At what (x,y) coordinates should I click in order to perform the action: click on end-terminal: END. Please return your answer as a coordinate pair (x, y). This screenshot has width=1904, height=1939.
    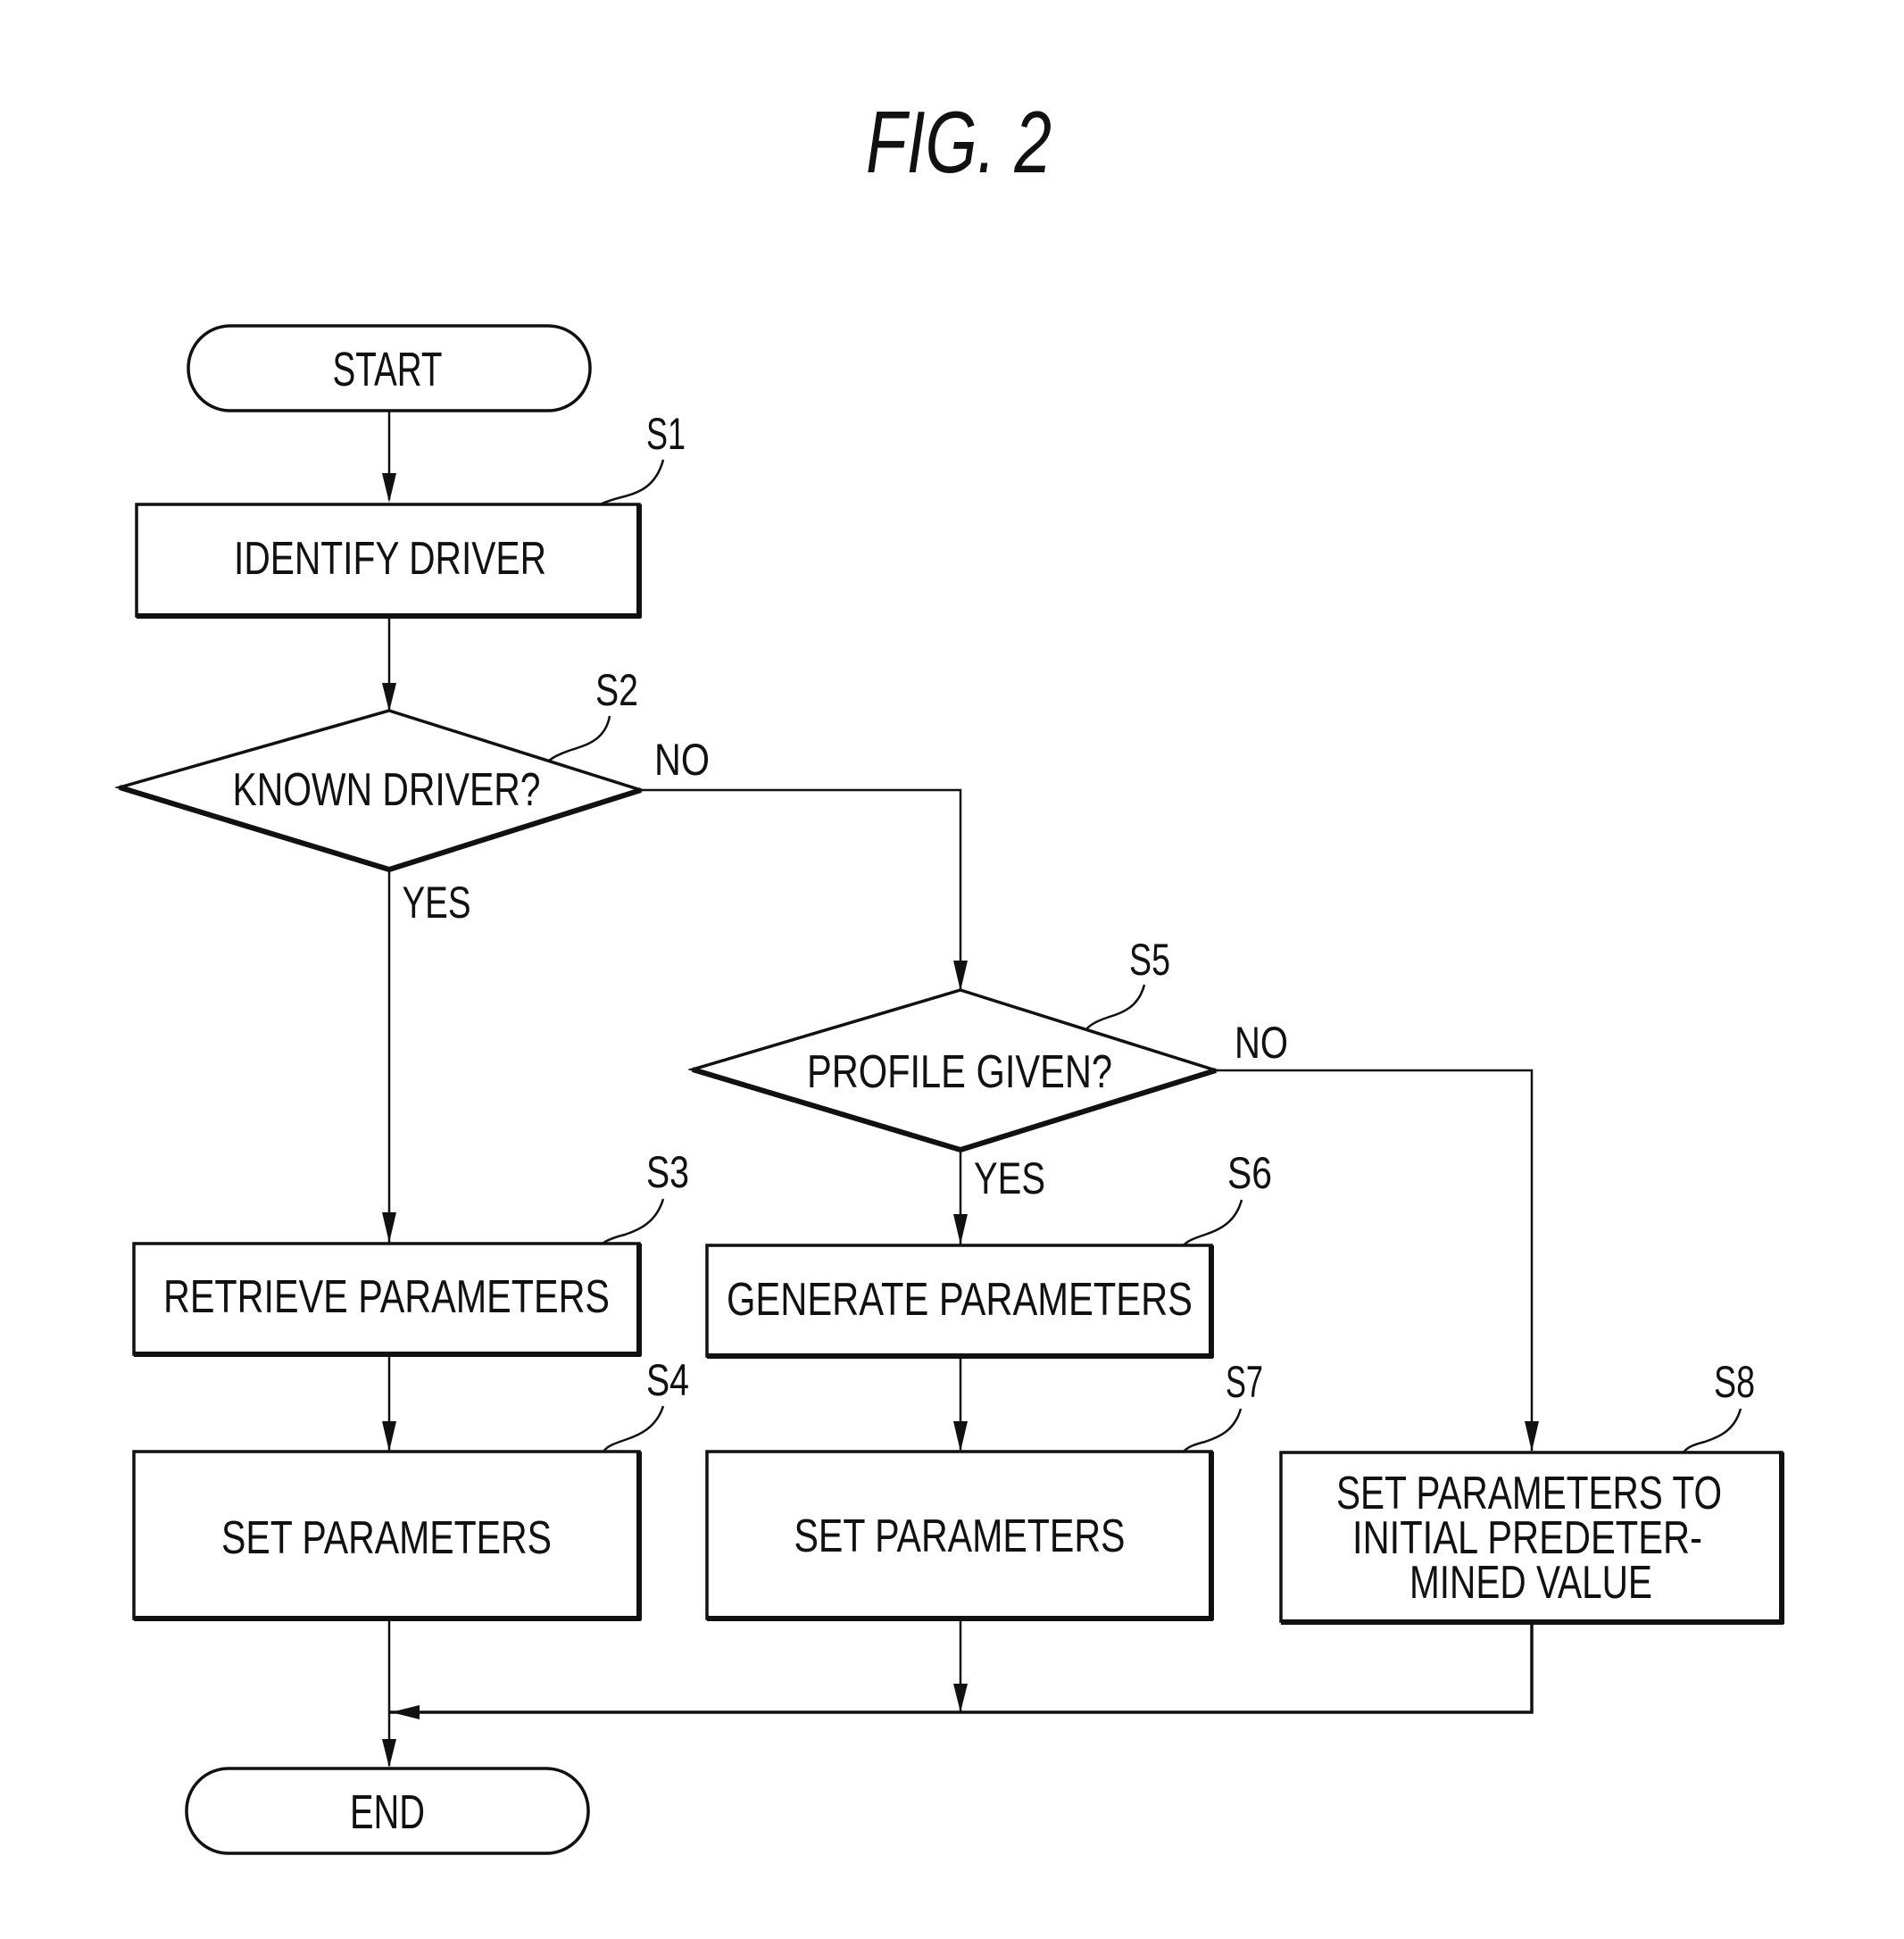
    Looking at the image, I should click on (387, 1811).